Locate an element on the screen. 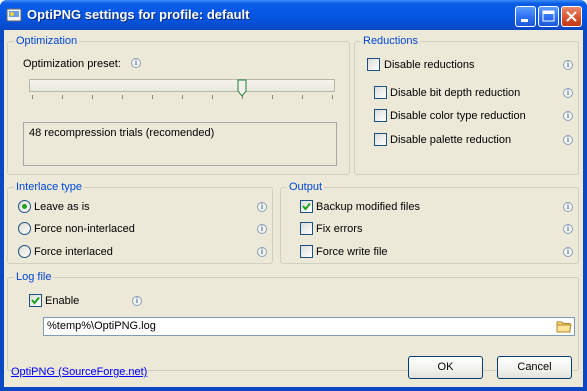 The image size is (587, 391). cancel-button: Cancel is located at coordinates (534, 367).